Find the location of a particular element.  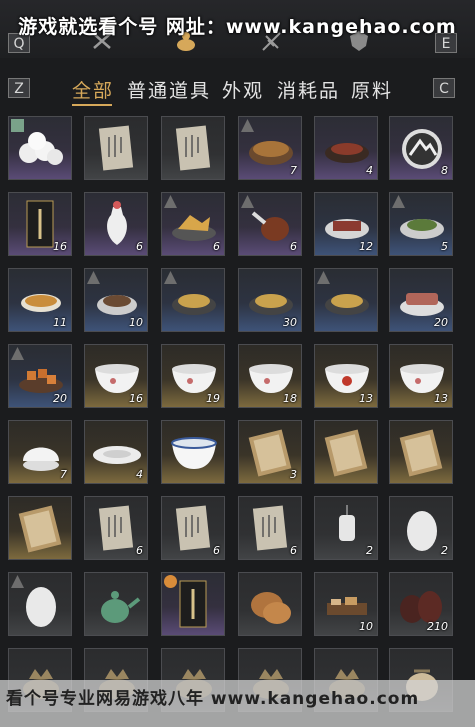

item-count: 8 is located at coordinates (444, 170).